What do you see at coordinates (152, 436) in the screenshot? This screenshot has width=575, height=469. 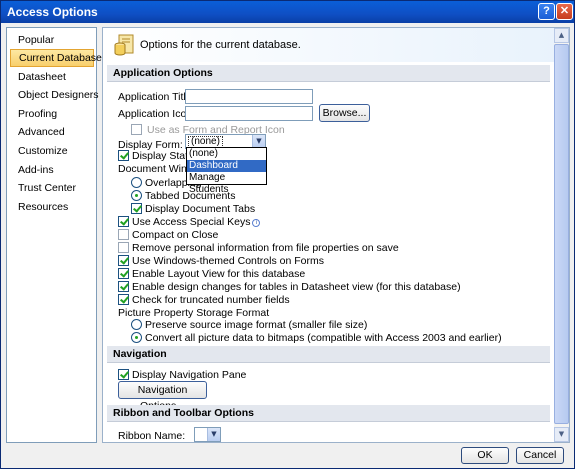 I see `ribbon-name-label: Ribbon Name:` at bounding box center [152, 436].